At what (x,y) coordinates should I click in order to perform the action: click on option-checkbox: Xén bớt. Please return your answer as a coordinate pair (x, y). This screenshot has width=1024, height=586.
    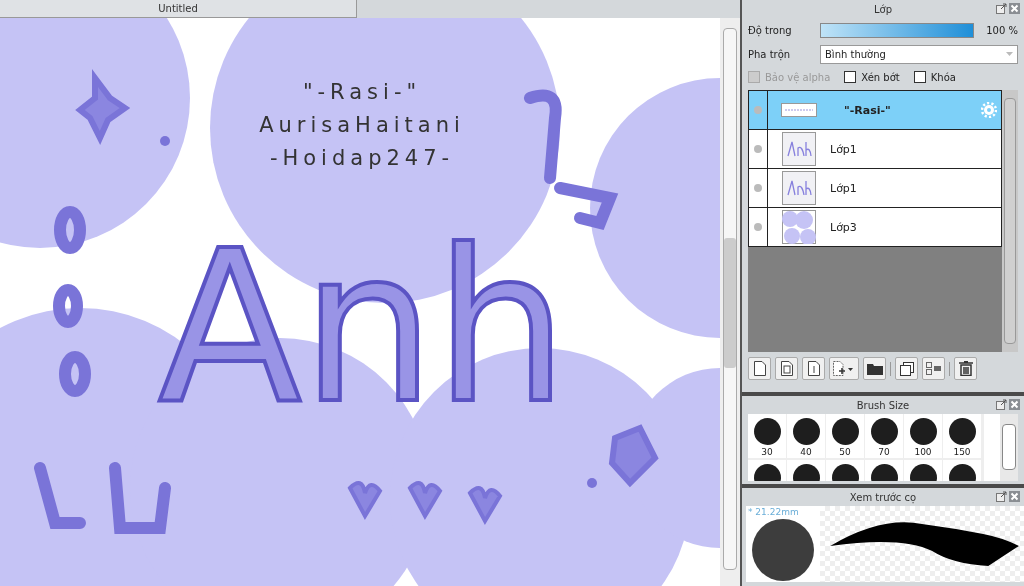
    Looking at the image, I should click on (872, 77).